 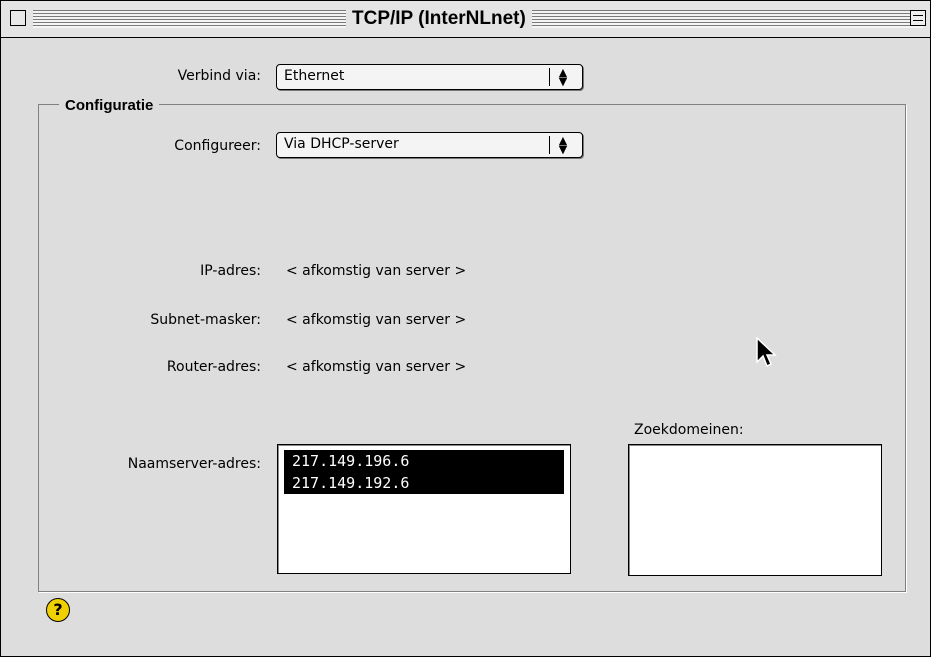 I want to click on ip-address-value: < afkomstig van server >, so click(x=376, y=271).